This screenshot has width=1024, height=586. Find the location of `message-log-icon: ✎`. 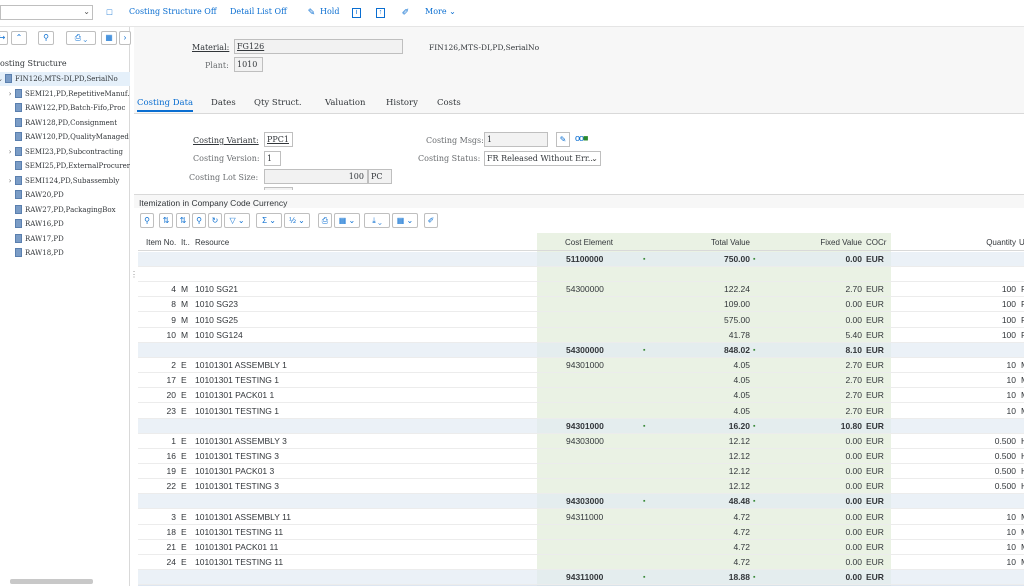

message-log-icon: ✎ is located at coordinates (563, 139).